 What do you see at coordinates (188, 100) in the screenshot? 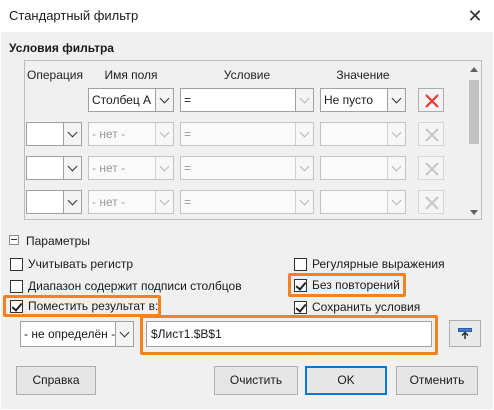
I see `condition-value-1: =` at bounding box center [188, 100].